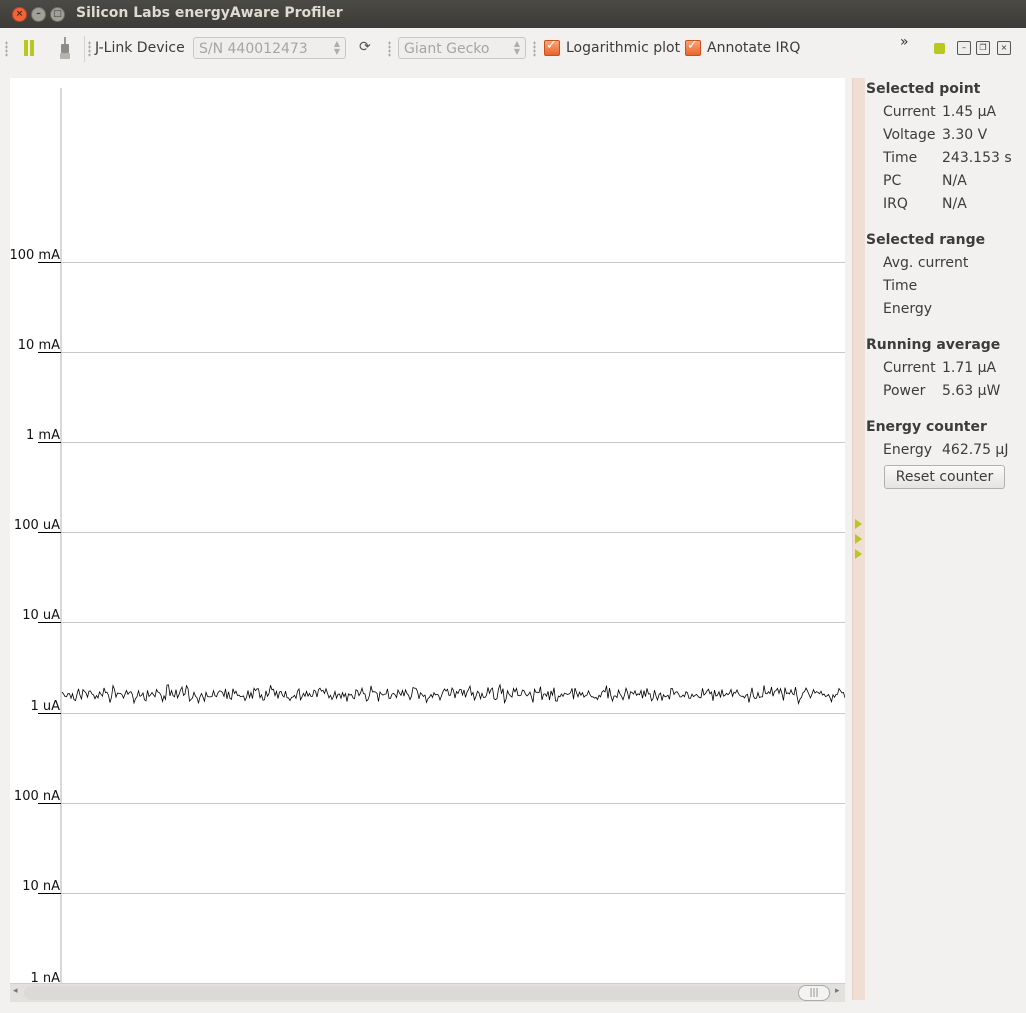 The image size is (1026, 1013). What do you see at coordinates (895, 204) in the screenshot?
I see `selected-point-irq-label: IRQ` at bounding box center [895, 204].